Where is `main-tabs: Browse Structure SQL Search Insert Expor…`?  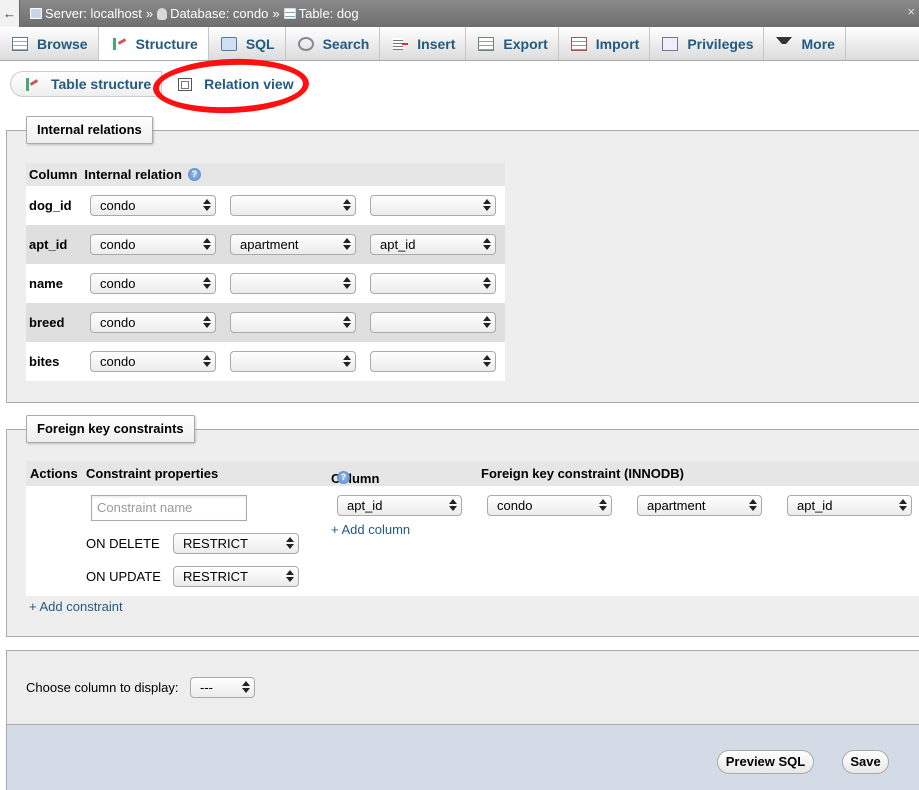 main-tabs: Browse Structure SQL Search Insert Expor… is located at coordinates (459, 44).